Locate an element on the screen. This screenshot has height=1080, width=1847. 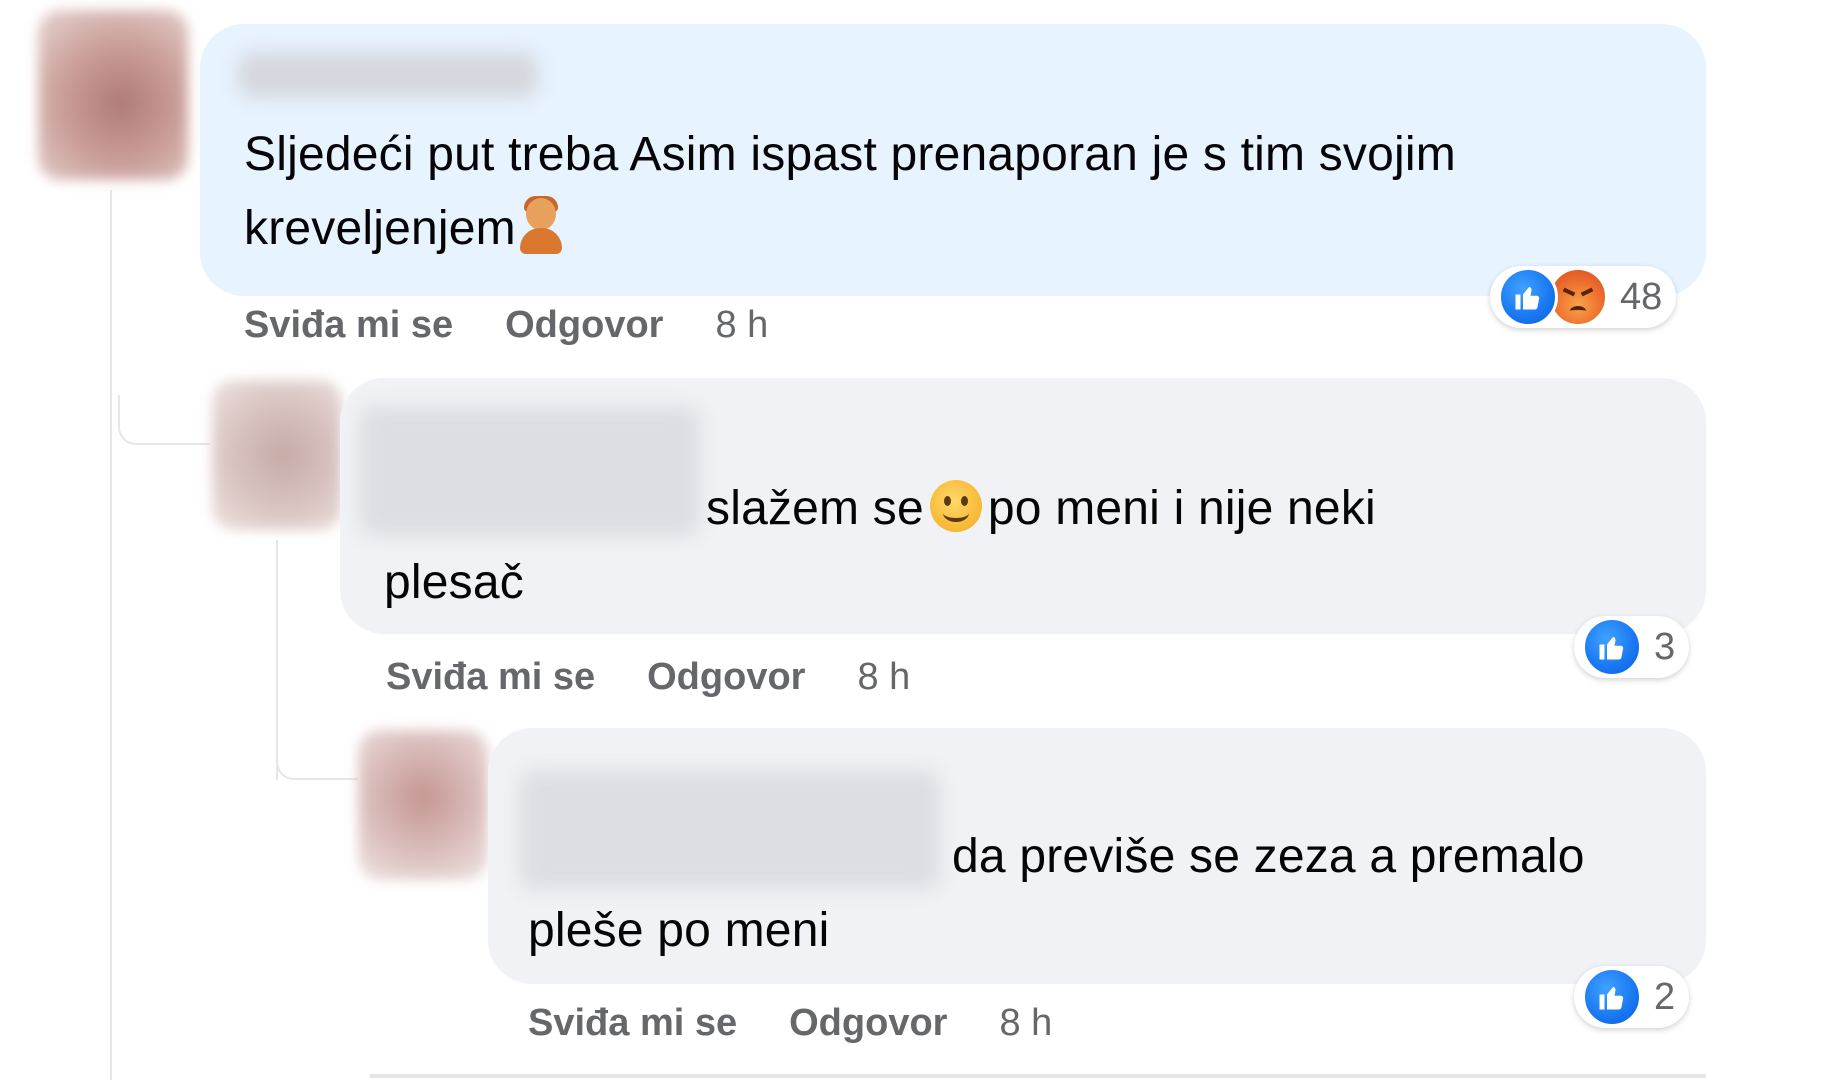
reaction-summary: 3 is located at coordinates (1632, 647).